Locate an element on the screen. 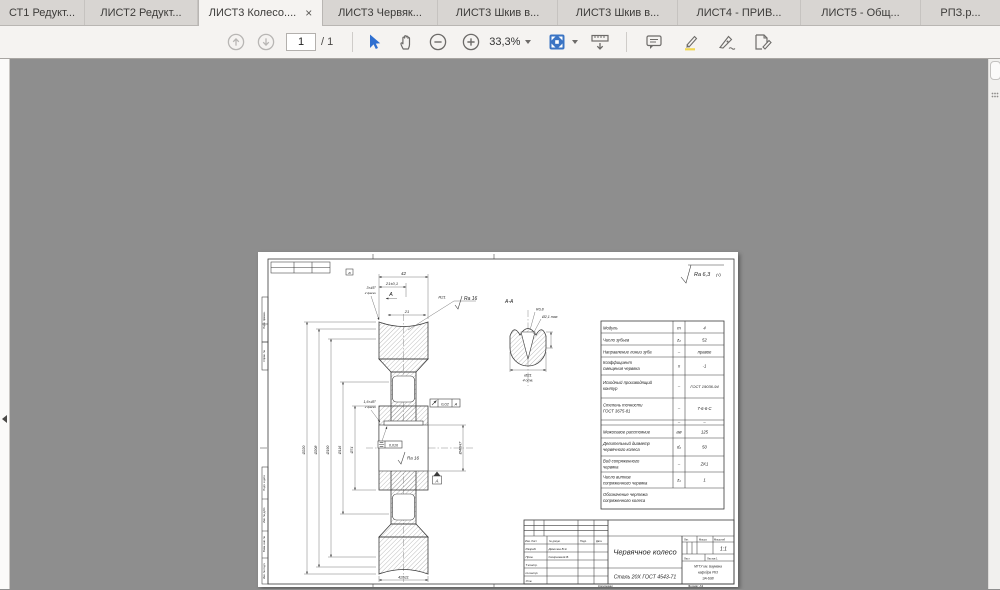 The height and width of the screenshot is (590, 1000). param-name: ГОСТ 3675-81 is located at coordinates (616, 411).